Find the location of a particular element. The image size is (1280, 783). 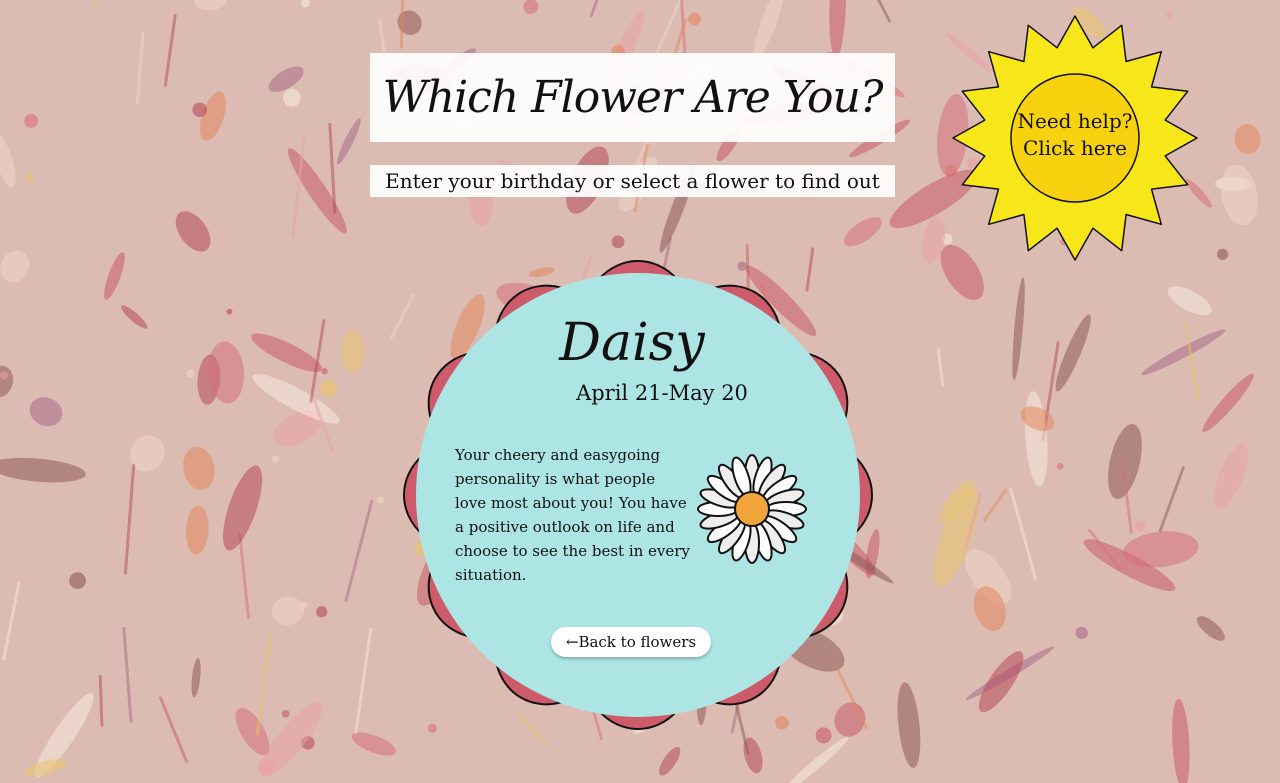

flower-name: Daisy is located at coordinates (632, 343).